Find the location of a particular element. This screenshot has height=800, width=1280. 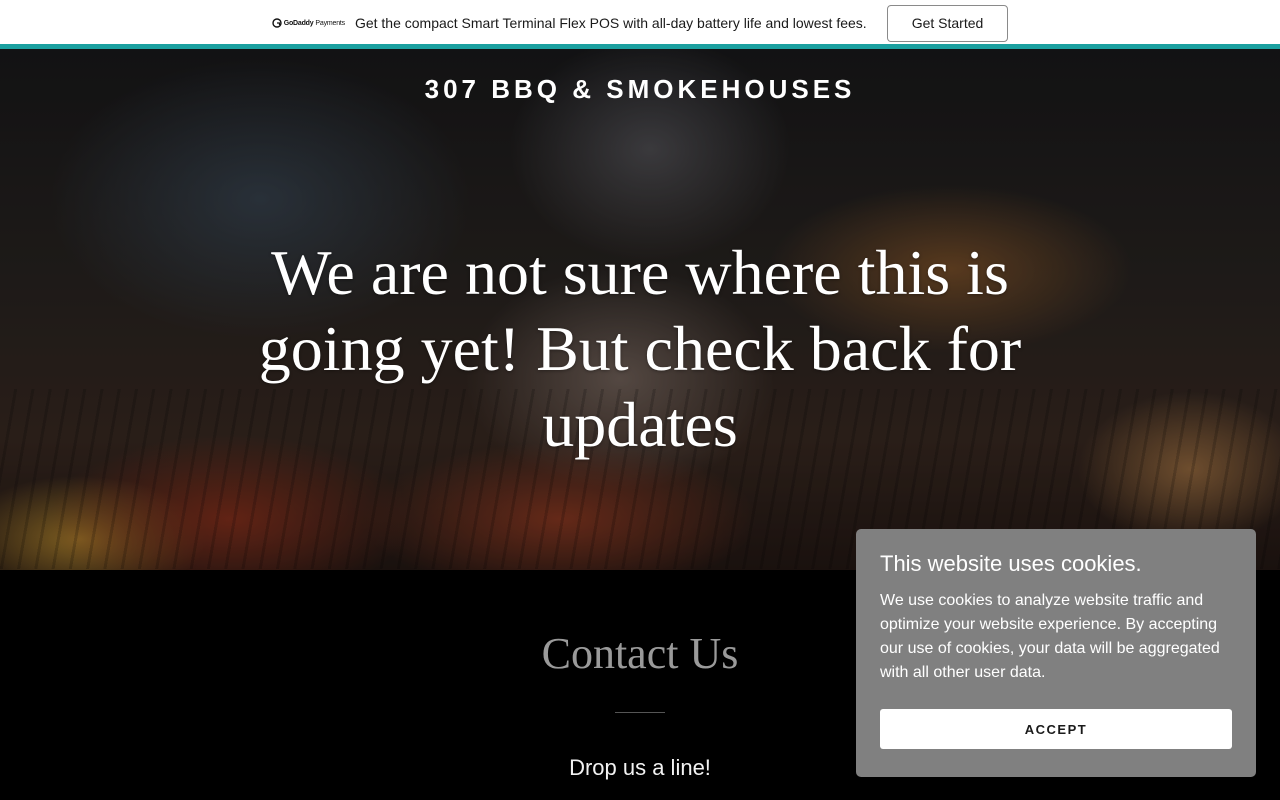

get-started-button: Get Started is located at coordinates (947, 23).